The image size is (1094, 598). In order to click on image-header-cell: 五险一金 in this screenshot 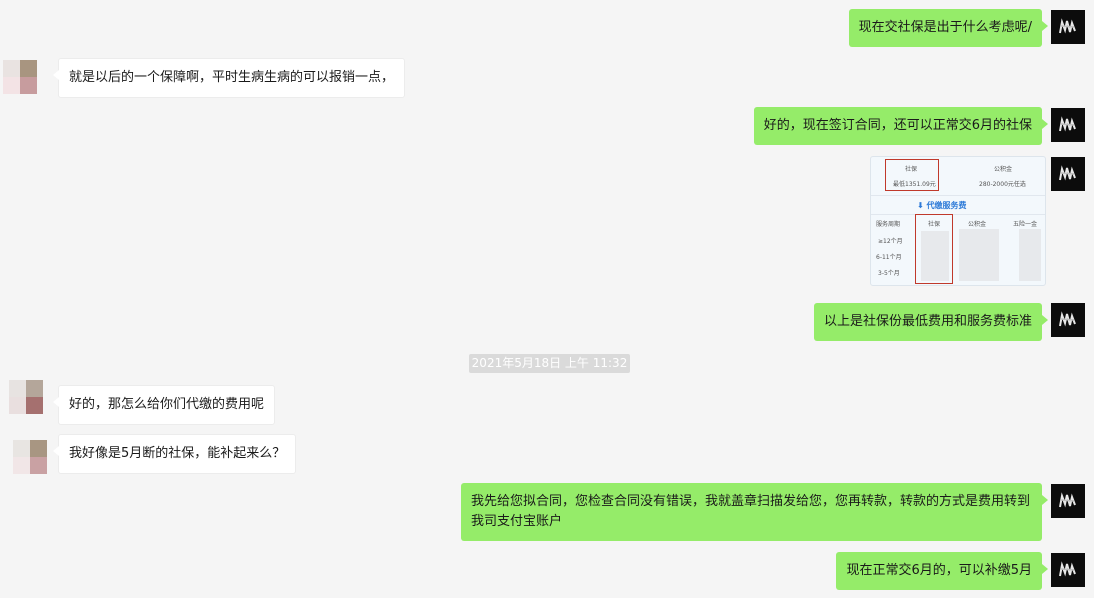, I will do `click(1025, 224)`.